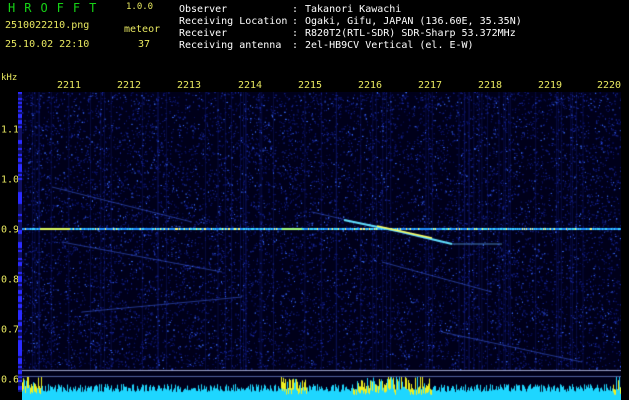  Describe the element at coordinates (410, 34) in the screenshot. I see `info-value-receiver: R820T2(RTL-SDR) SDR-Sharp 53.372MHz` at that location.